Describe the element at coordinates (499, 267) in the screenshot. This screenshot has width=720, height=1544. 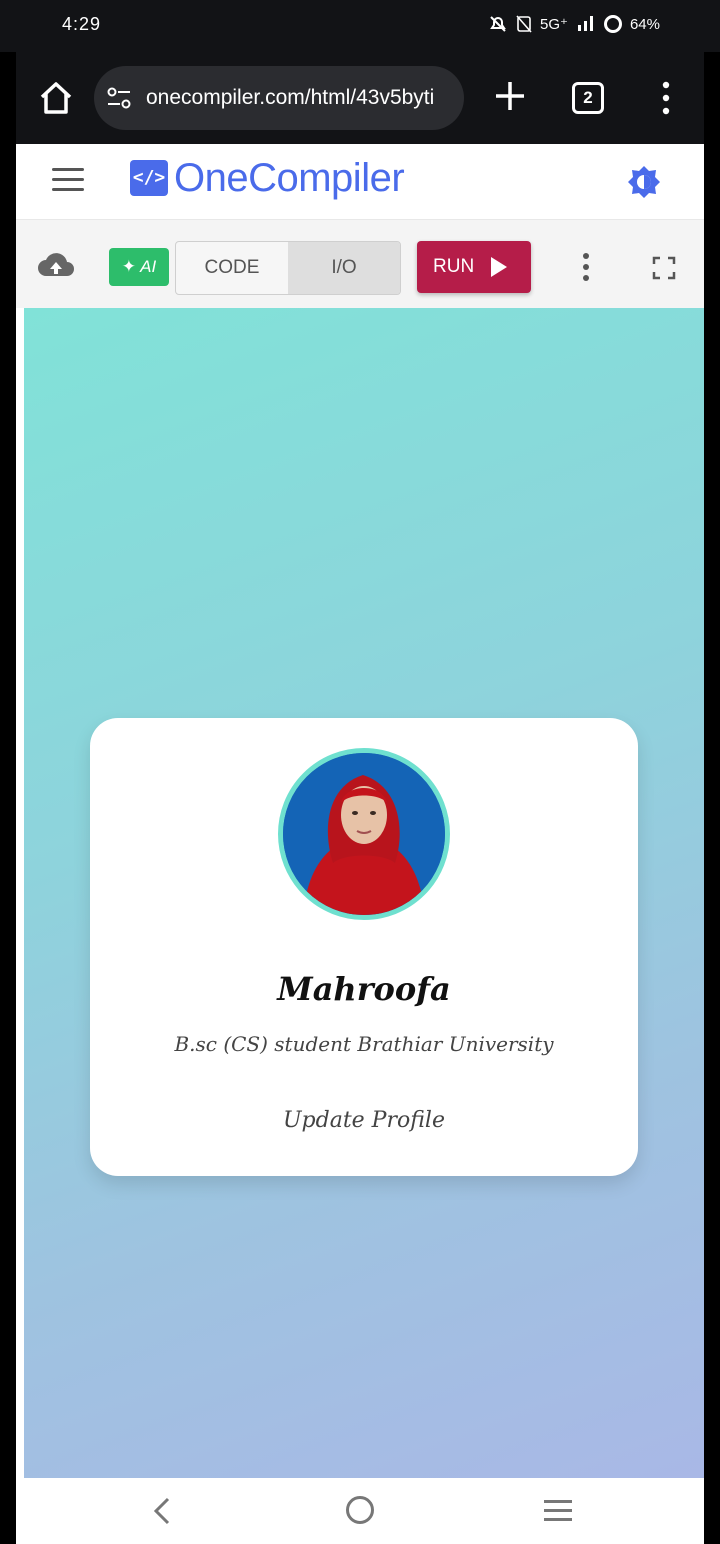
I see `play-icon` at that location.